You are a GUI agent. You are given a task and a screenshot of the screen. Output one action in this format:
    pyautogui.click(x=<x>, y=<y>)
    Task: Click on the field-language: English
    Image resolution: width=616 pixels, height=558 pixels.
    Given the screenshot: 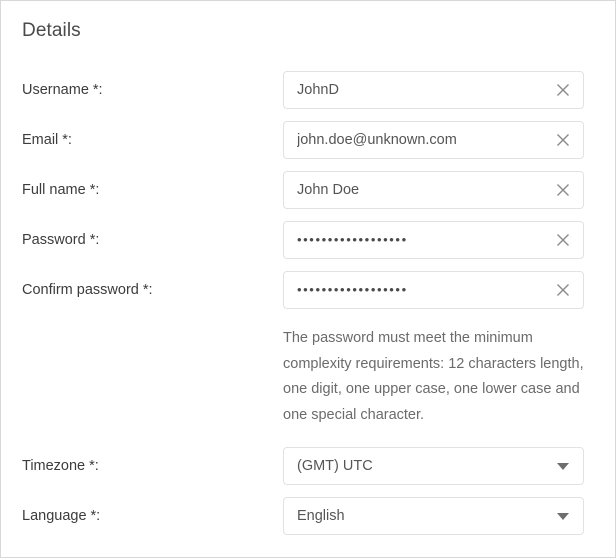 What is the action you would take?
    pyautogui.click(x=433, y=516)
    